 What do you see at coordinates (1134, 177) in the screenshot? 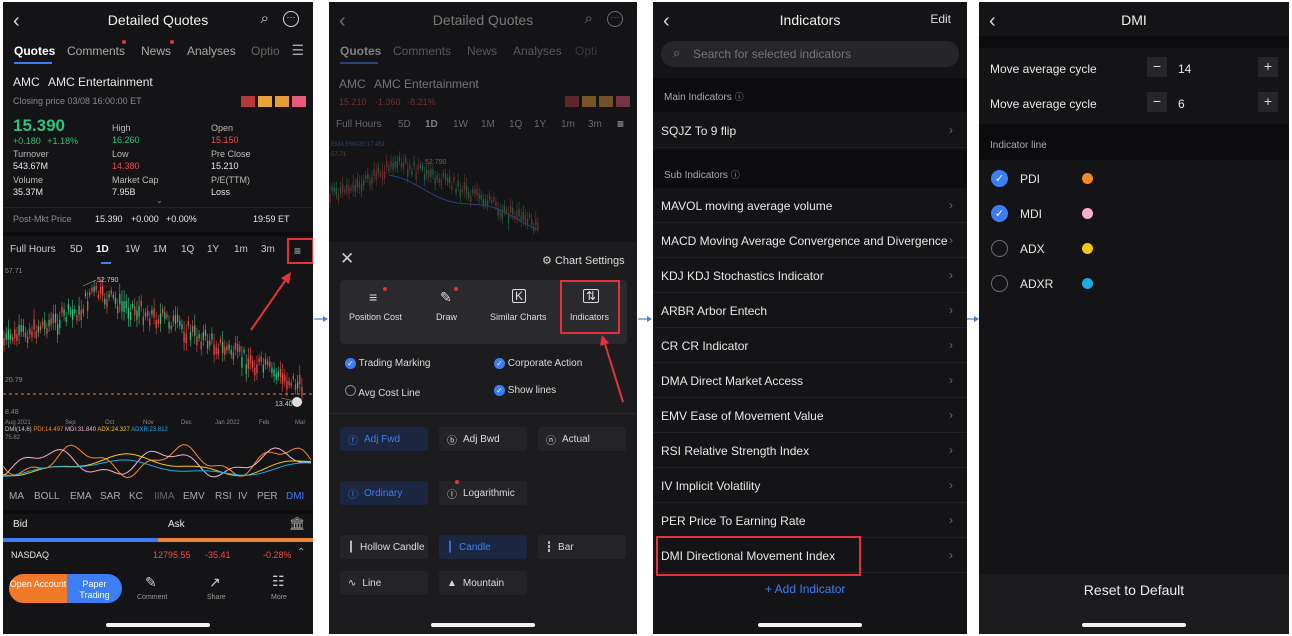
I see `indicator-line-row: ✓ PDI` at bounding box center [1134, 177].